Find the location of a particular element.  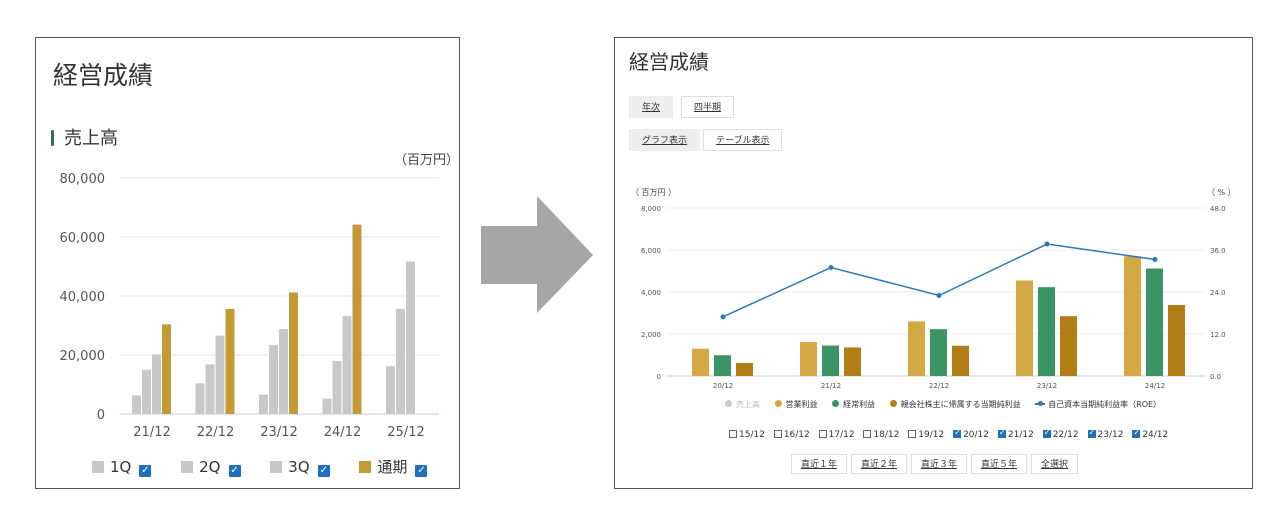

legend-line-marker is located at coordinates (1040, 403).